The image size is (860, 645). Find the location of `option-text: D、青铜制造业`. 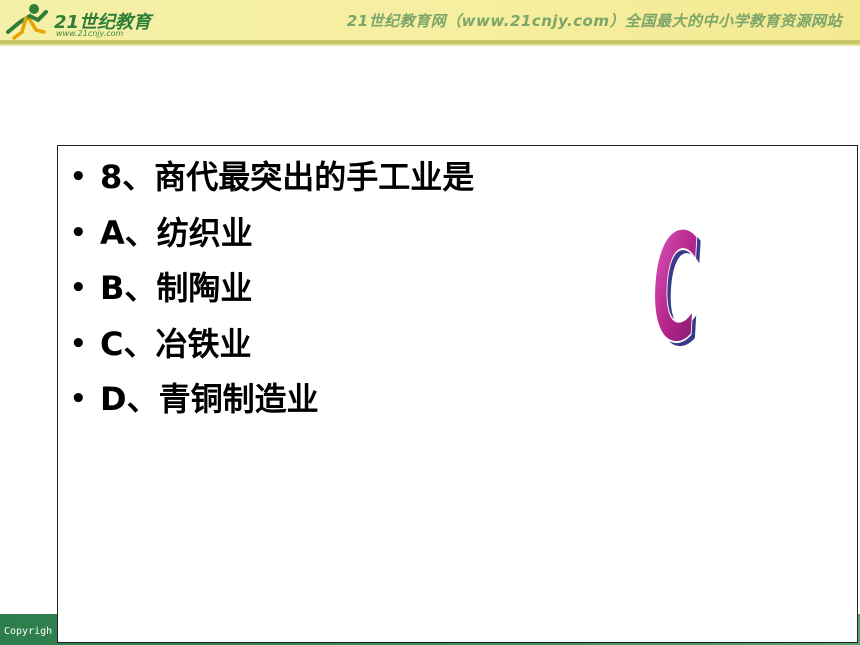

option-text: D、青铜制造业 is located at coordinates (209, 399).